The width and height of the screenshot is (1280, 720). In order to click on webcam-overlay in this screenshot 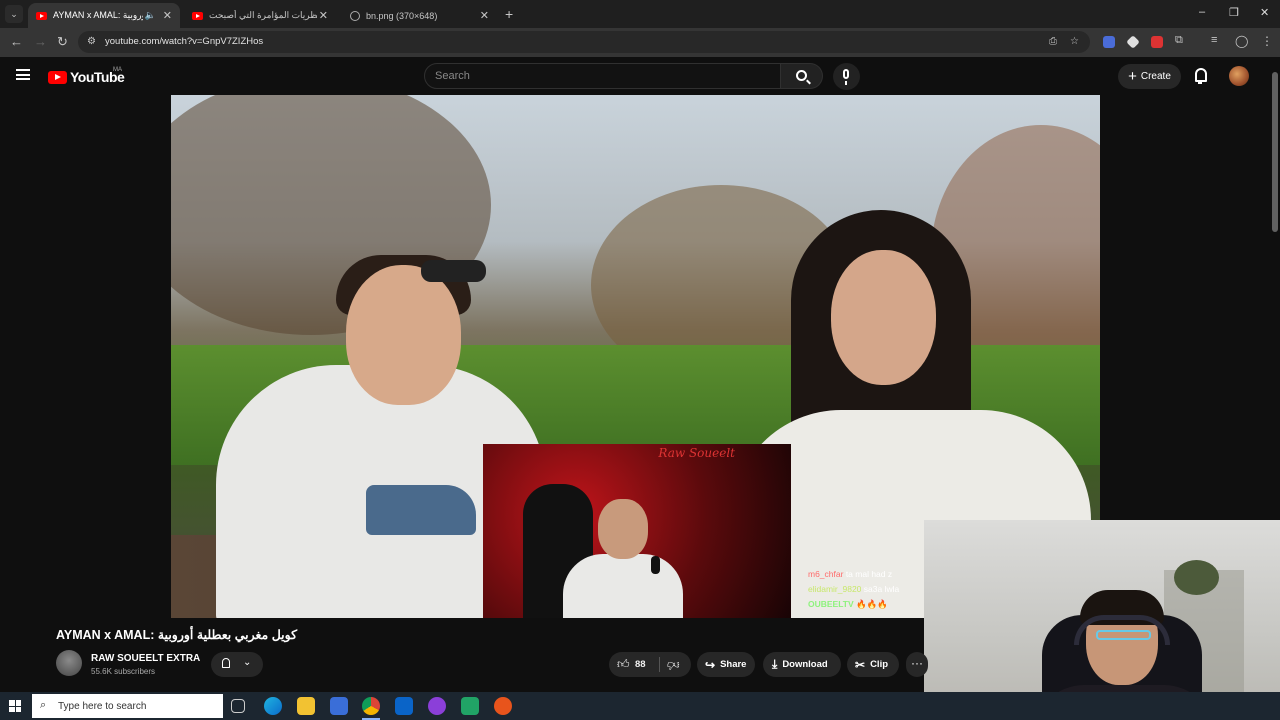, I will do `click(1102, 620)`.